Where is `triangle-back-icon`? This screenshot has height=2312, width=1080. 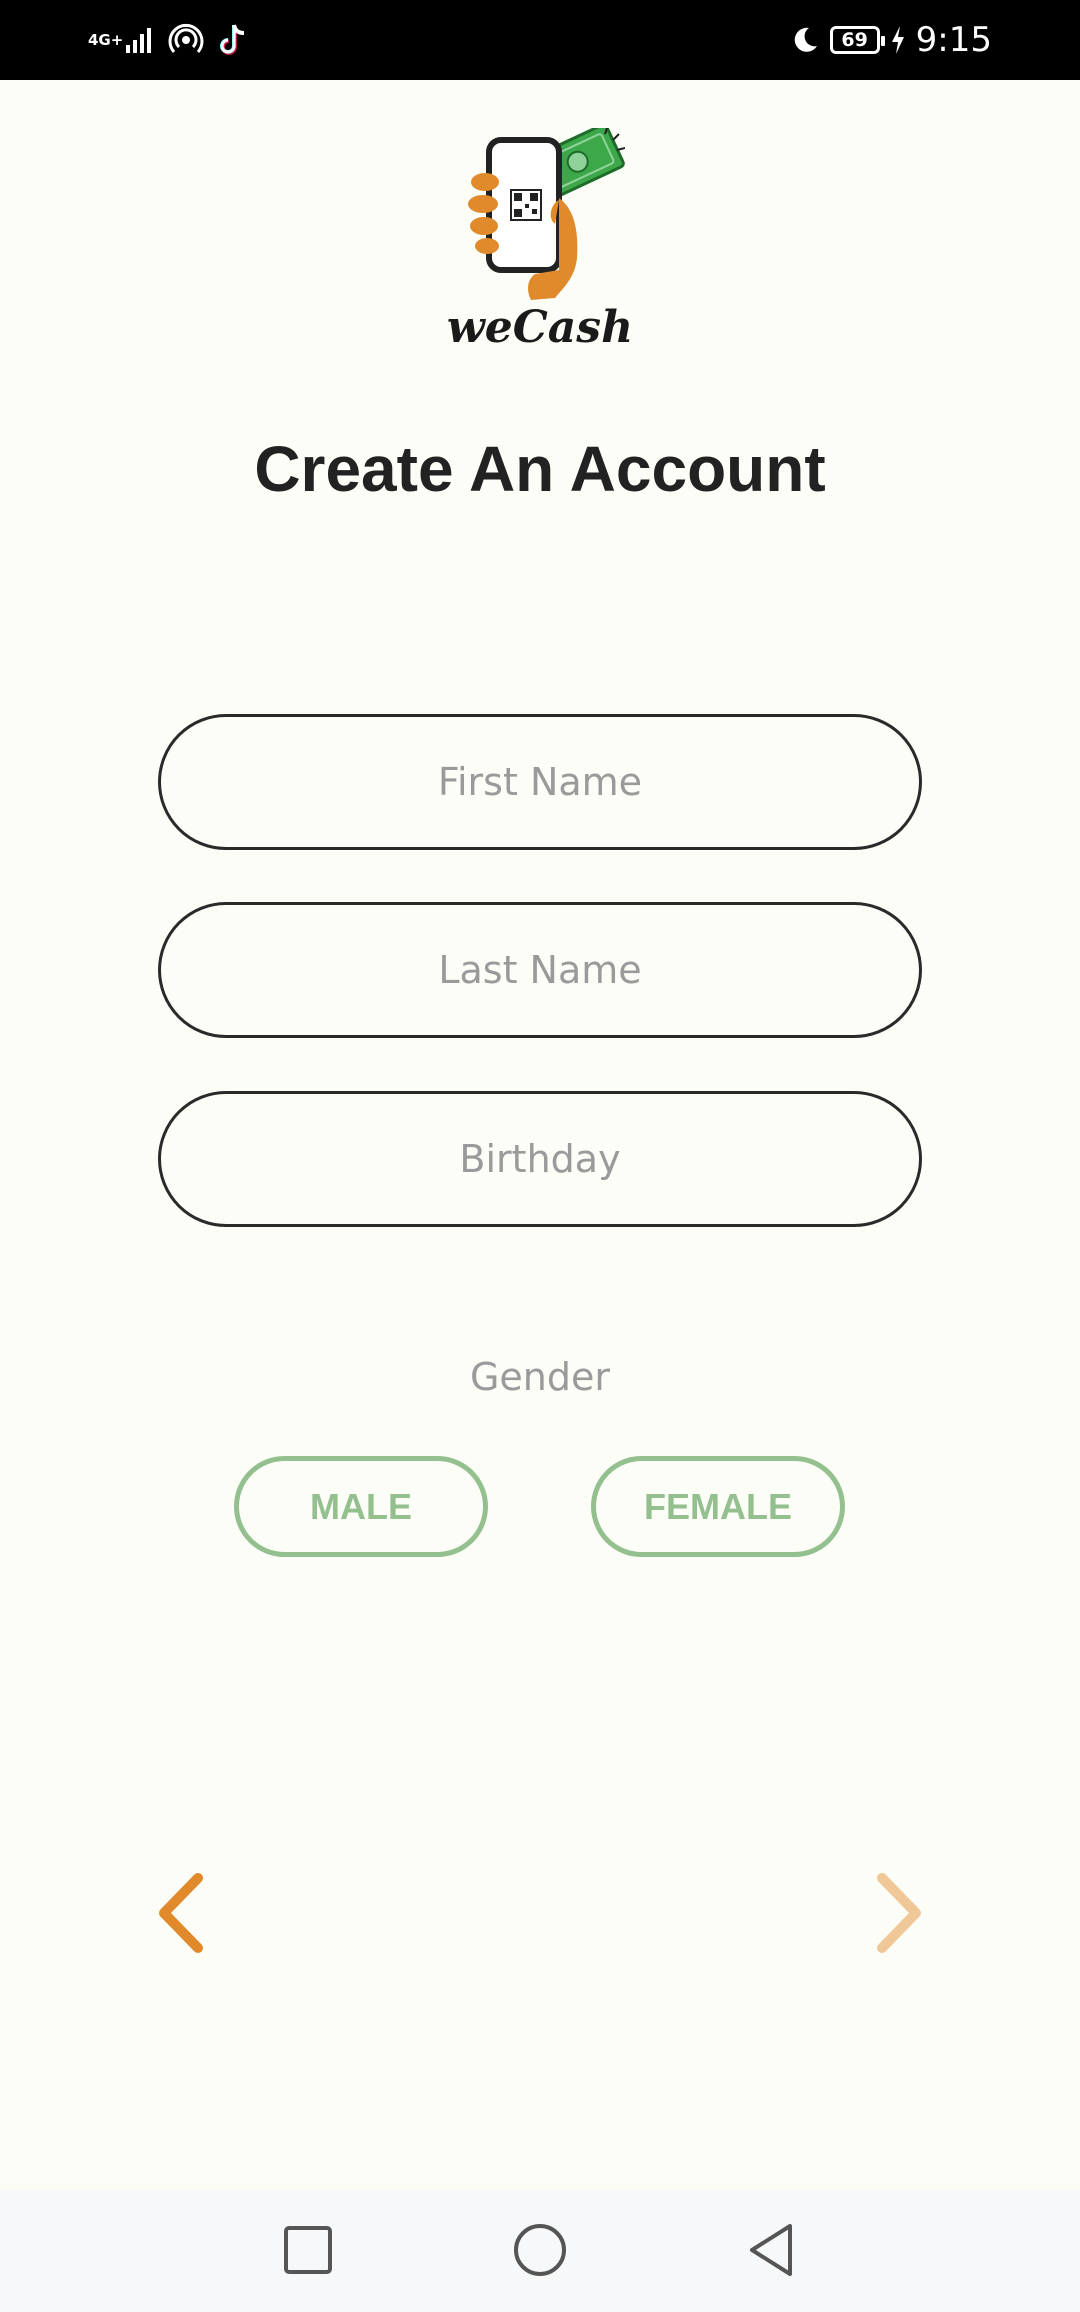 triangle-back-icon is located at coordinates (772, 2250).